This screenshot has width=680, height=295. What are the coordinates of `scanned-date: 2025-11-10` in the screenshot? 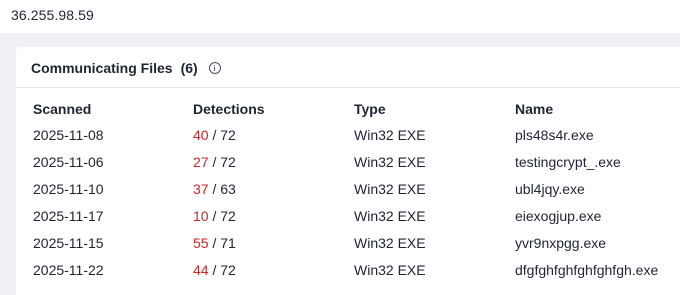 It's located at (68, 189).